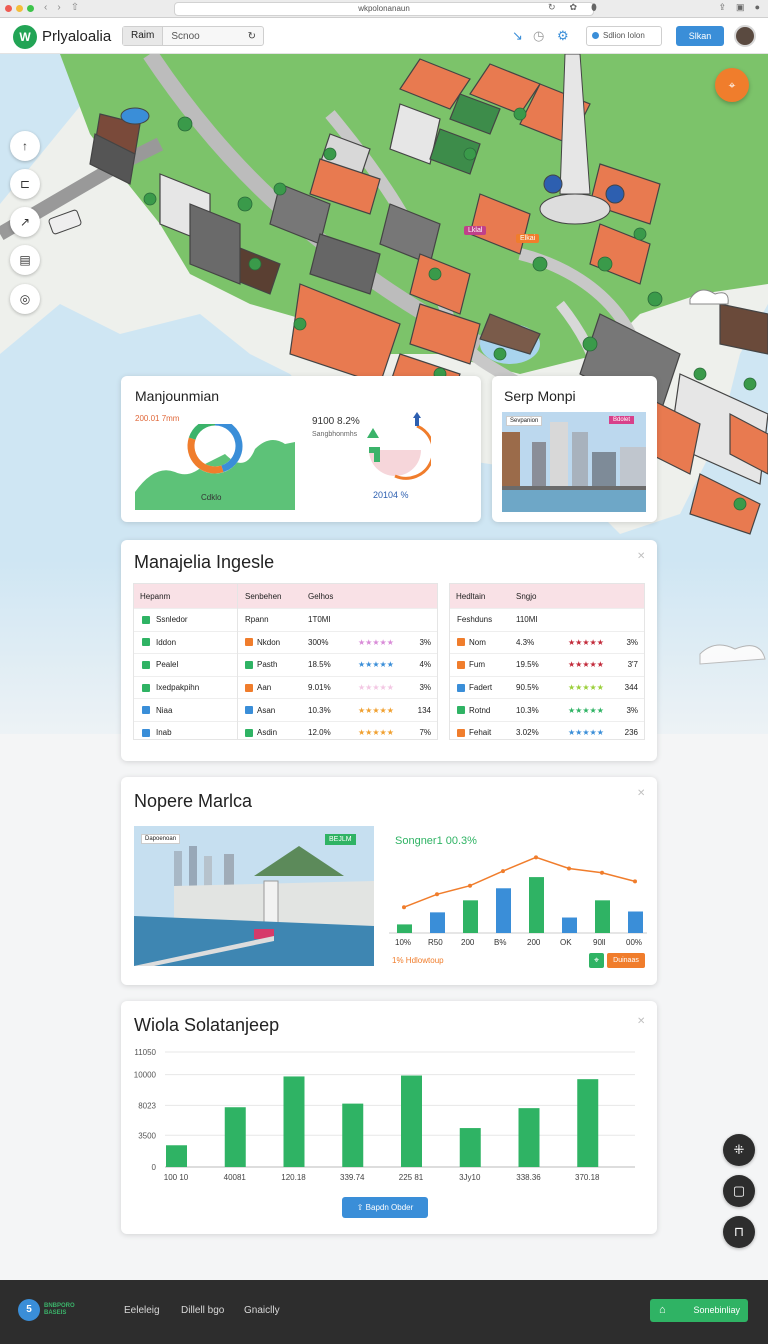 This screenshot has height=1344, width=768. What do you see at coordinates (563, 36) in the screenshot?
I see `settings-icon: ⚙` at bounding box center [563, 36].